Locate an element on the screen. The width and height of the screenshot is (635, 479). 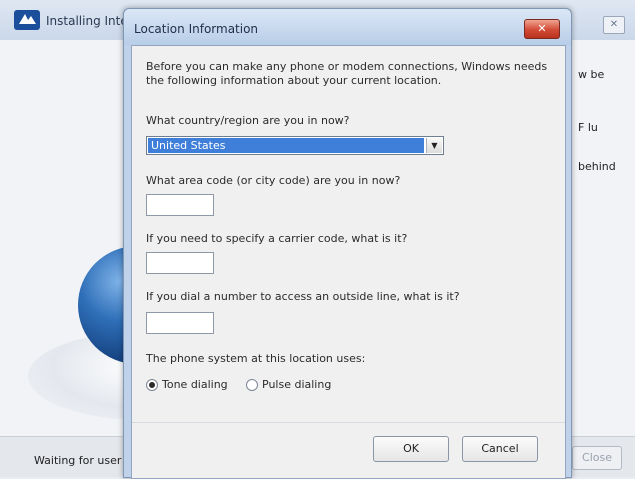
tone-dialing-radio is located at coordinates (152, 385).